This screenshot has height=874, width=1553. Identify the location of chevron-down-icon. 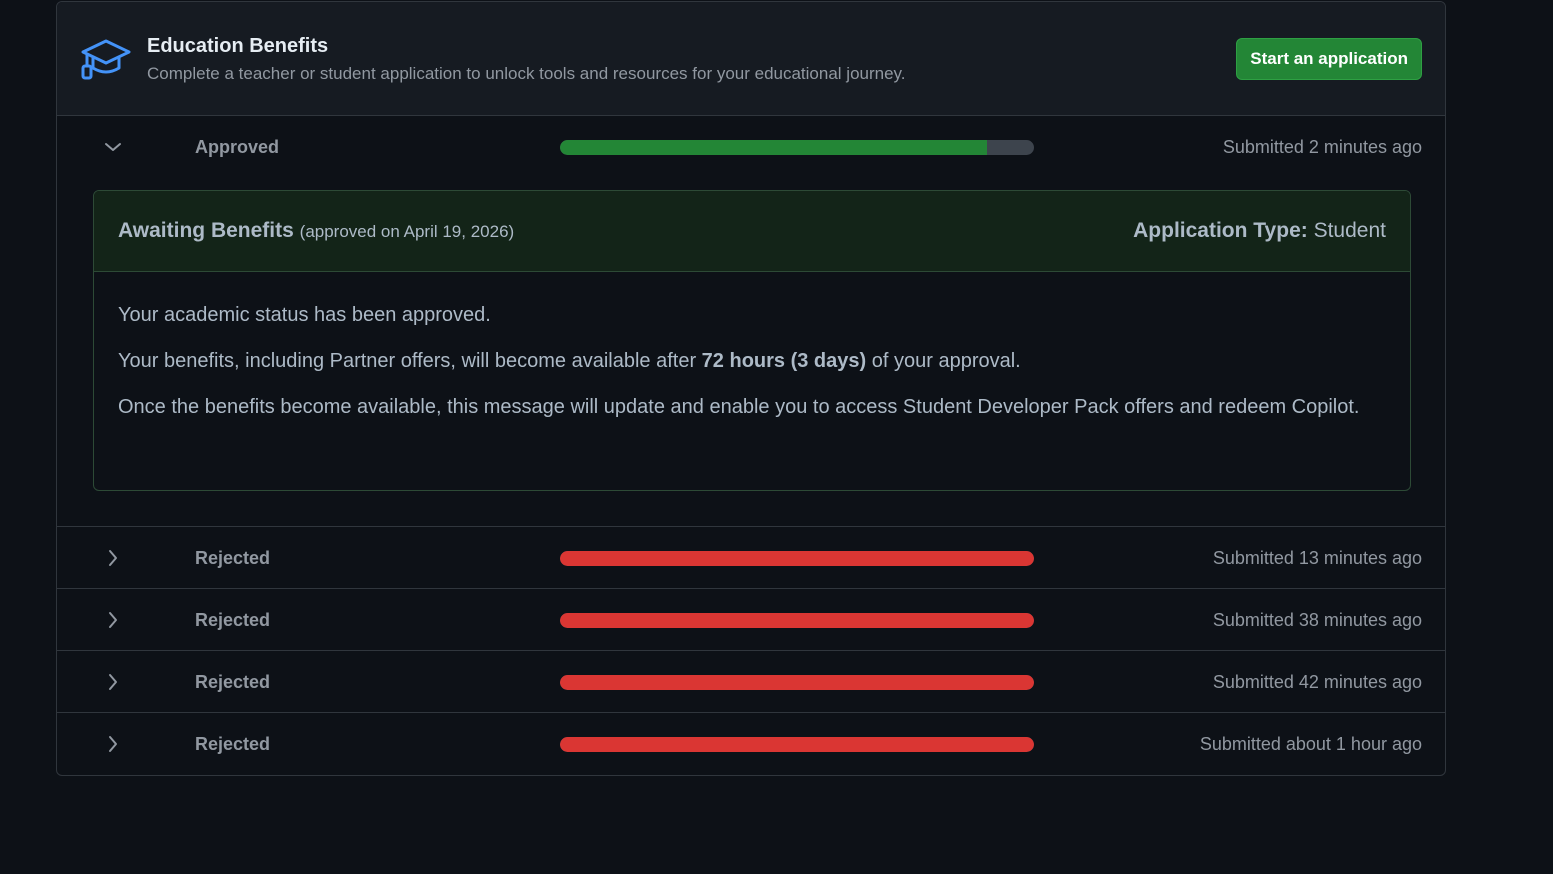
(113, 147).